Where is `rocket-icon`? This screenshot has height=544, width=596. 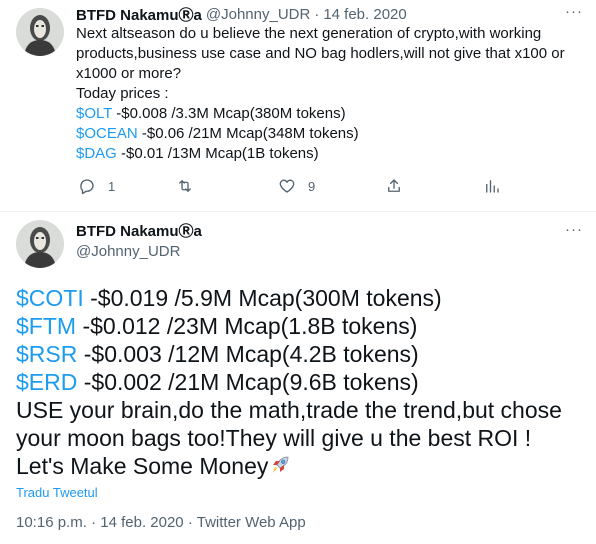 rocket-icon is located at coordinates (280, 464).